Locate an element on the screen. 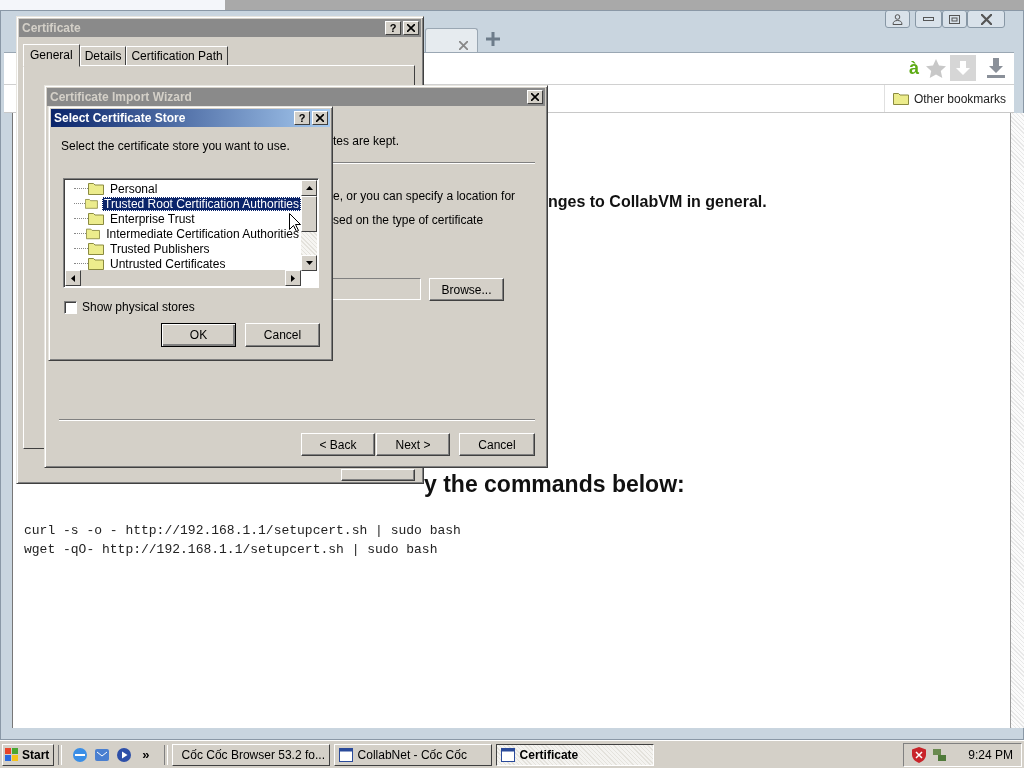 The image size is (1024, 768). person-icon is located at coordinates (897, 19).